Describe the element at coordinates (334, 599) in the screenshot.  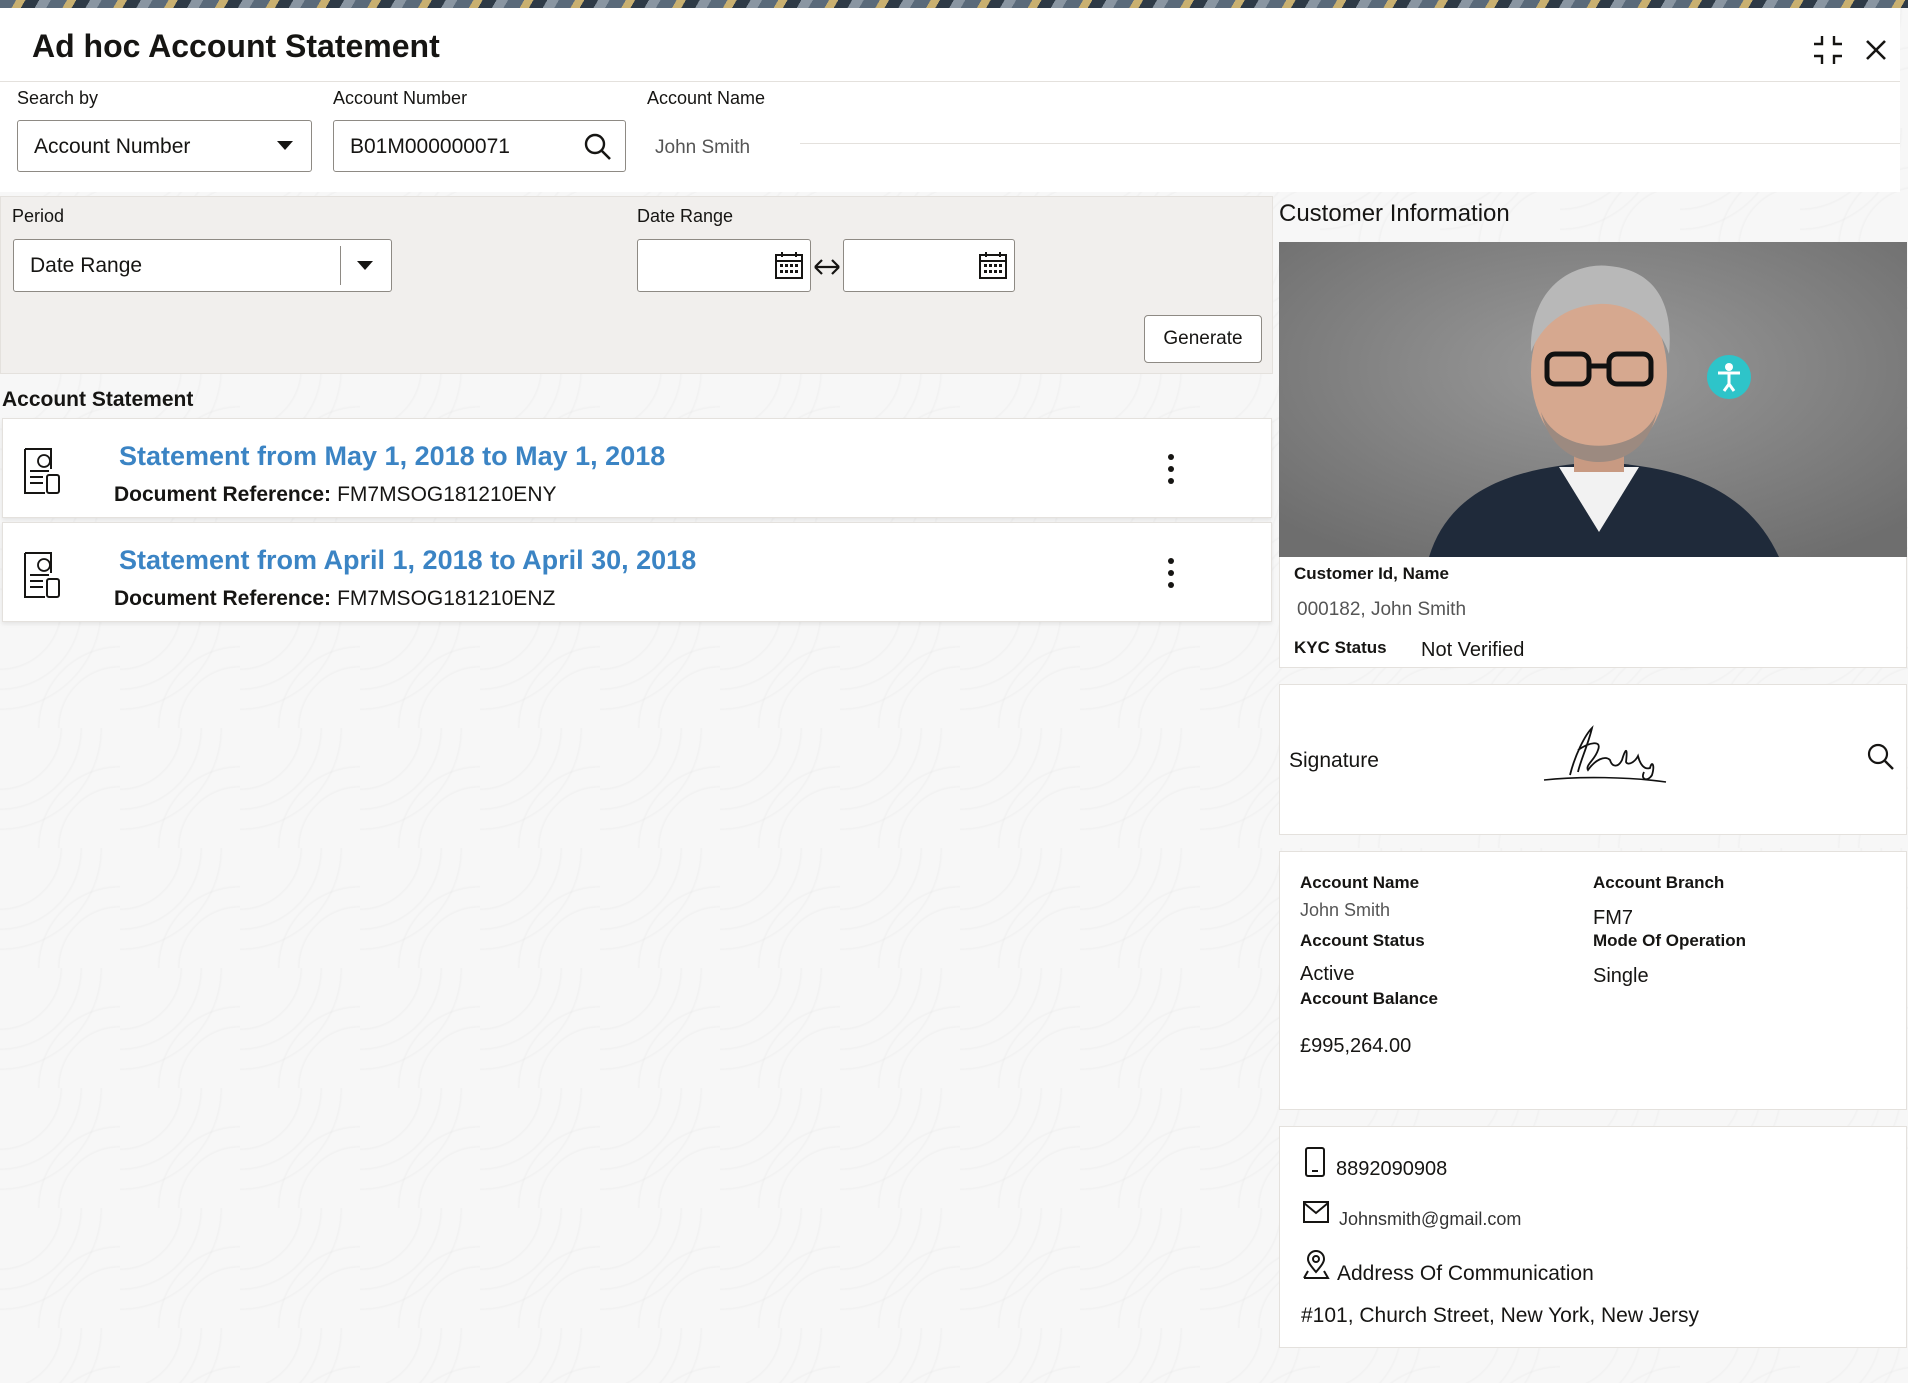
I see `document-reference: Document Reference: FM7MSOG181210ENZ` at that location.